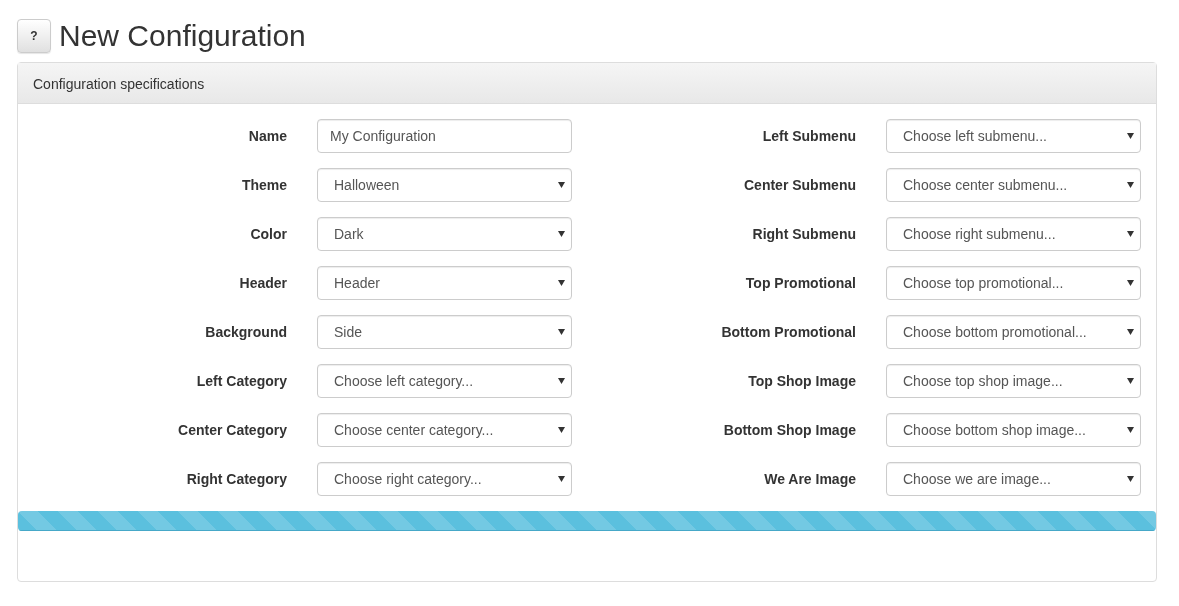 This screenshot has width=1179, height=606. Describe the element at coordinates (268, 234) in the screenshot. I see `field-label: Color` at that location.